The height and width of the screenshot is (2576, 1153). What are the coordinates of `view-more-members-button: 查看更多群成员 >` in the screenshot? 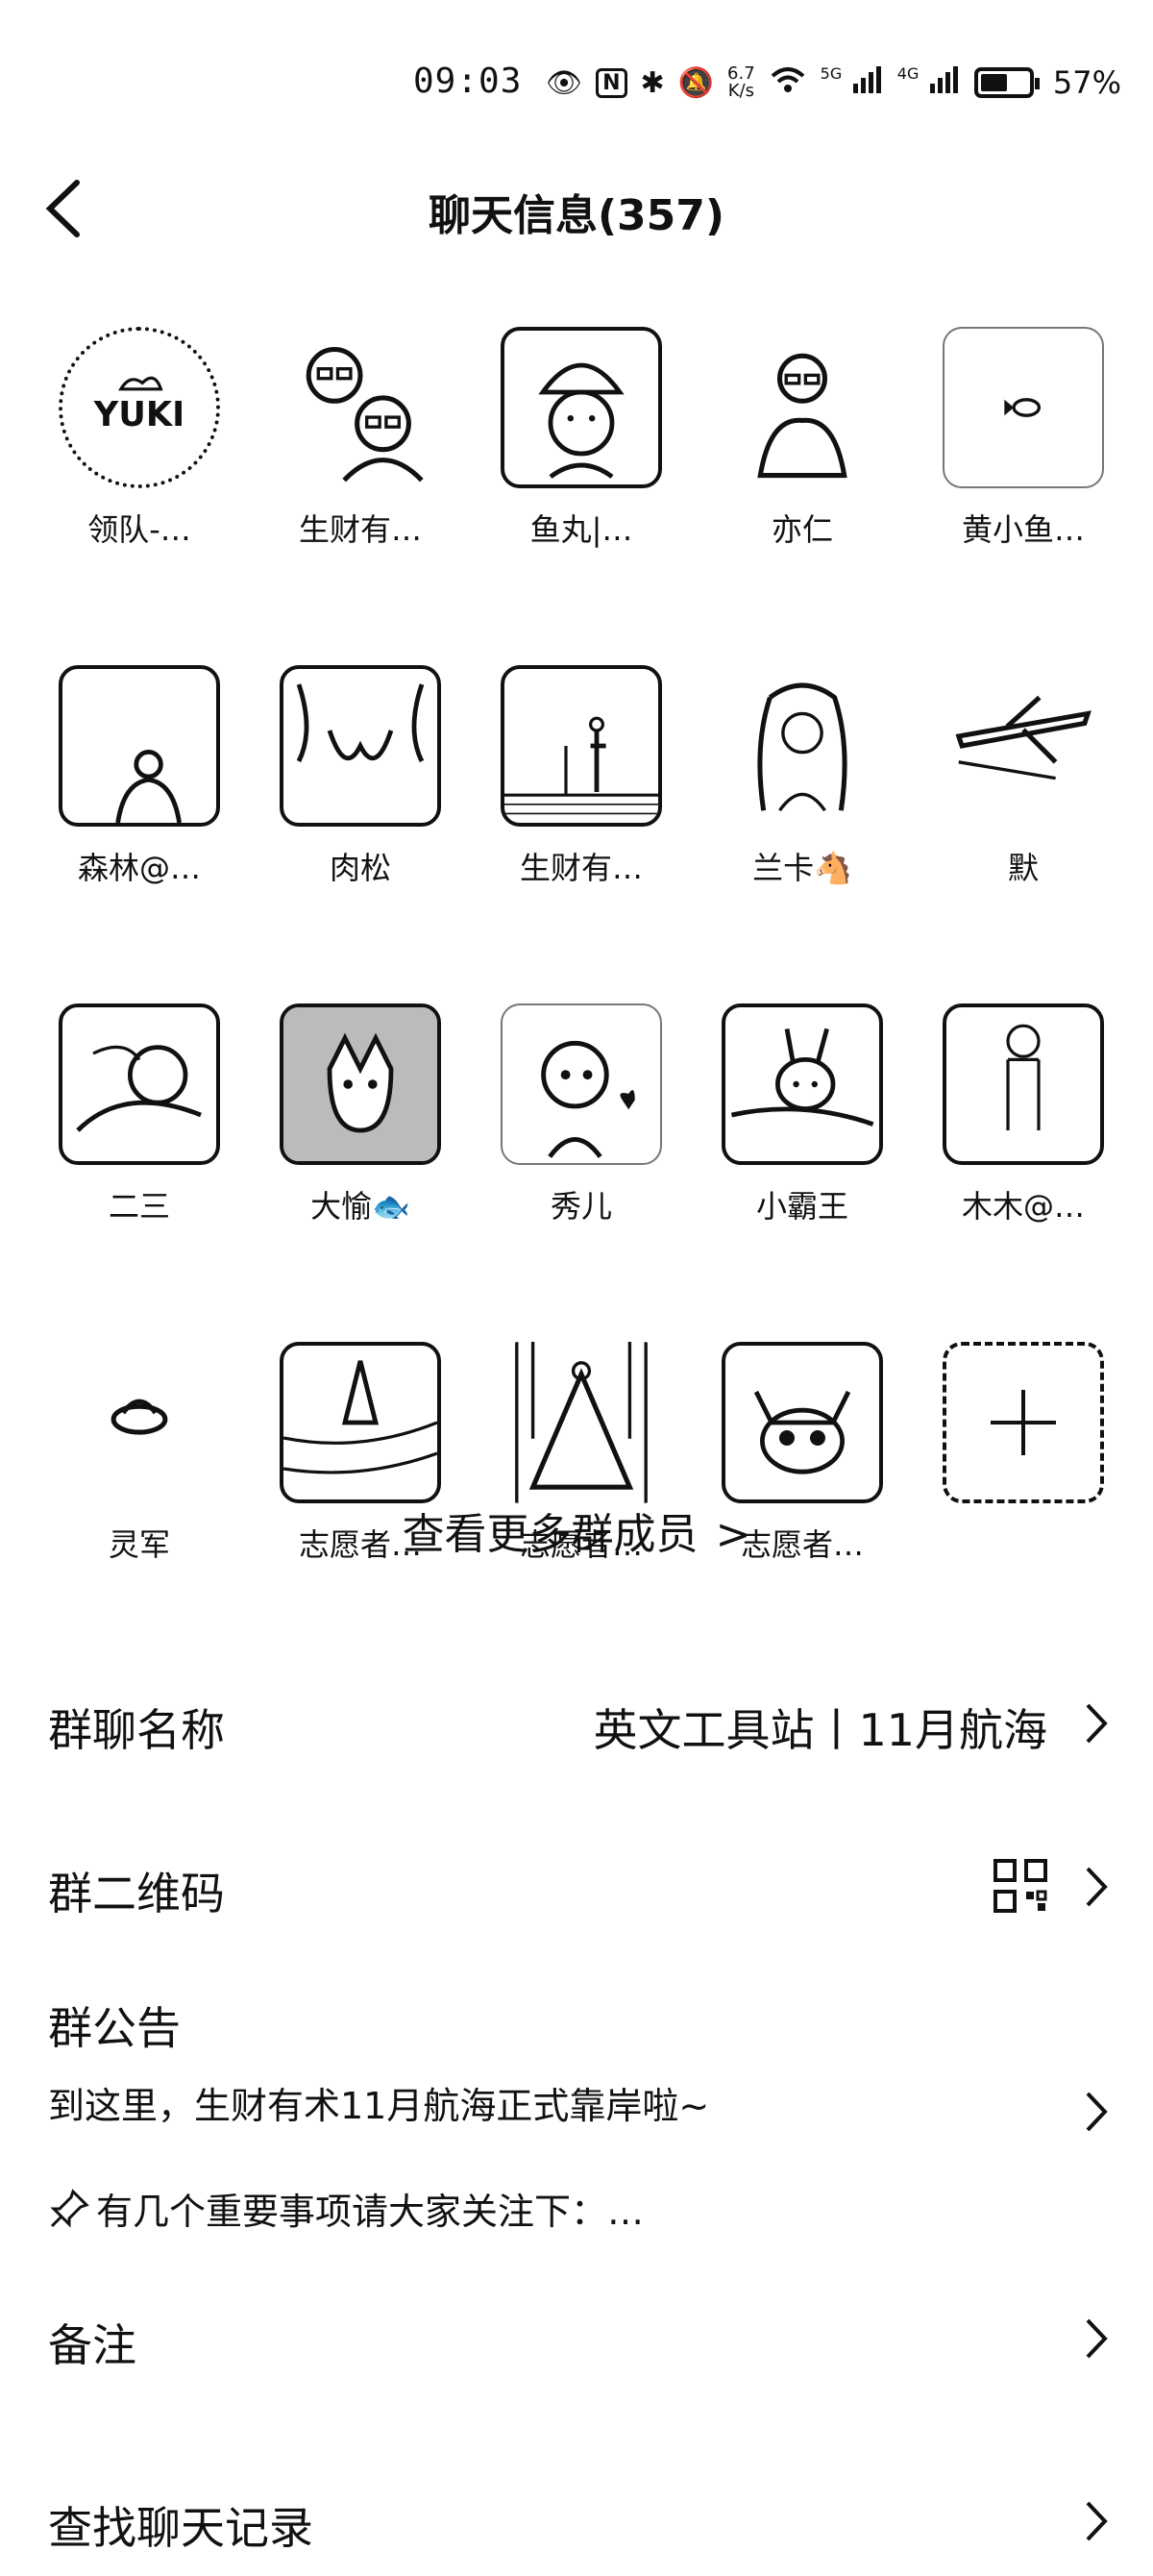 It's located at (576, 1530).